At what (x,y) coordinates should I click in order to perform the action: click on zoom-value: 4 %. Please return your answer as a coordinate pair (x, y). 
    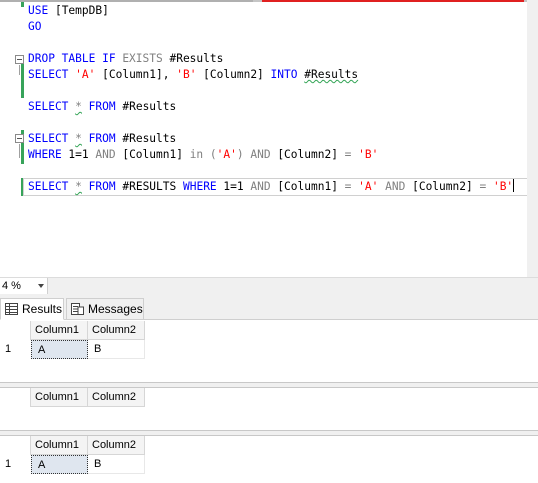
    Looking at the image, I should click on (11, 286).